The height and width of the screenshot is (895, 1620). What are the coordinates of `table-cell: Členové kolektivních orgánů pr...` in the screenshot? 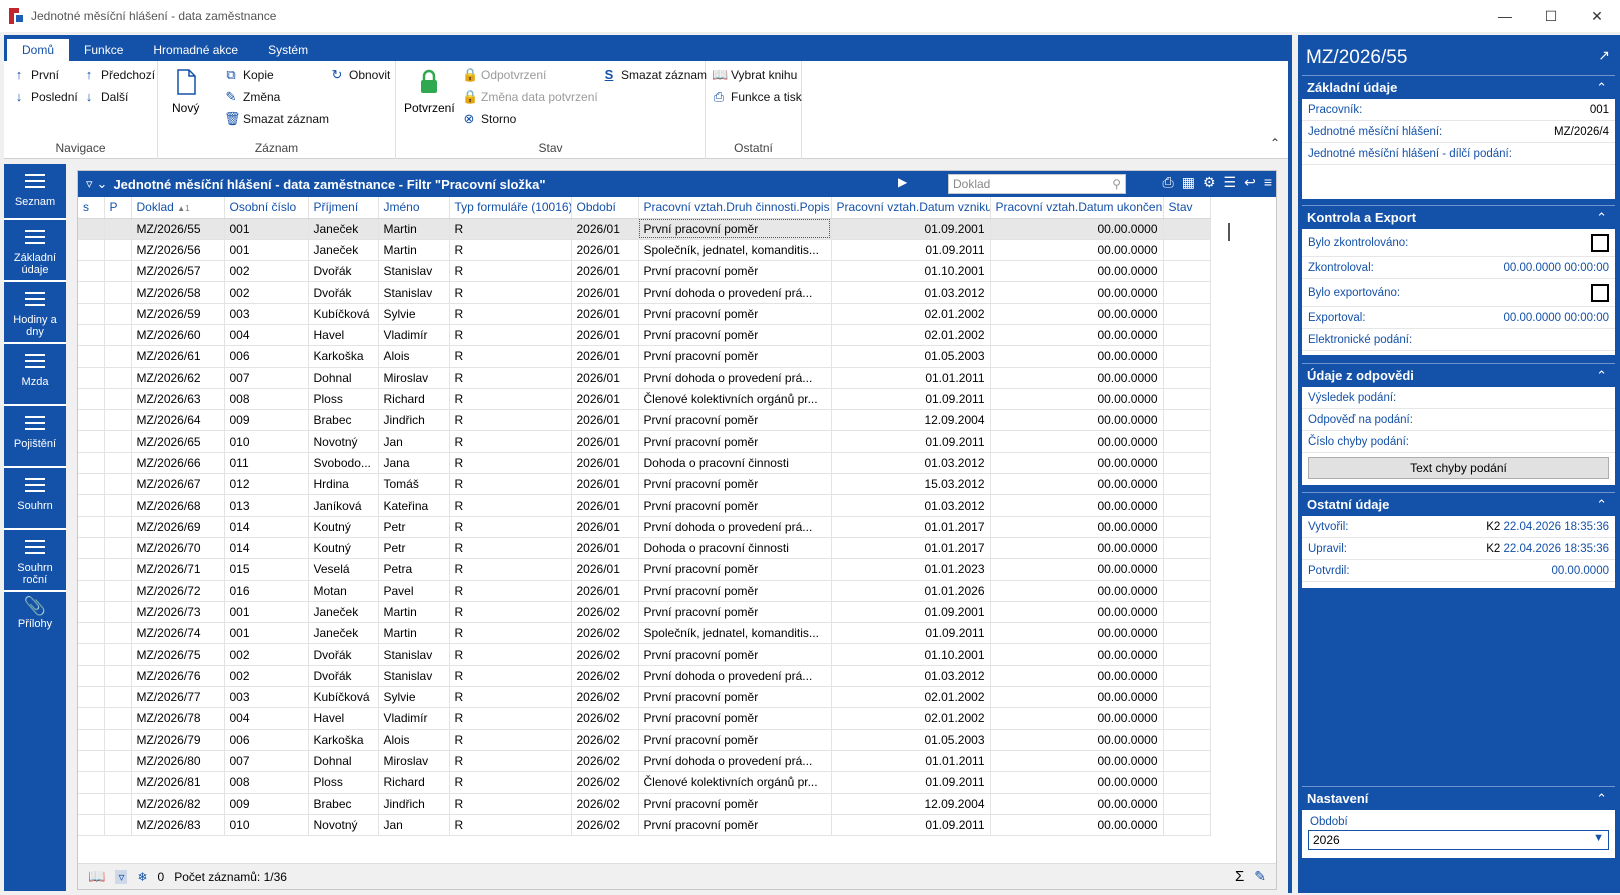 It's located at (735, 399).